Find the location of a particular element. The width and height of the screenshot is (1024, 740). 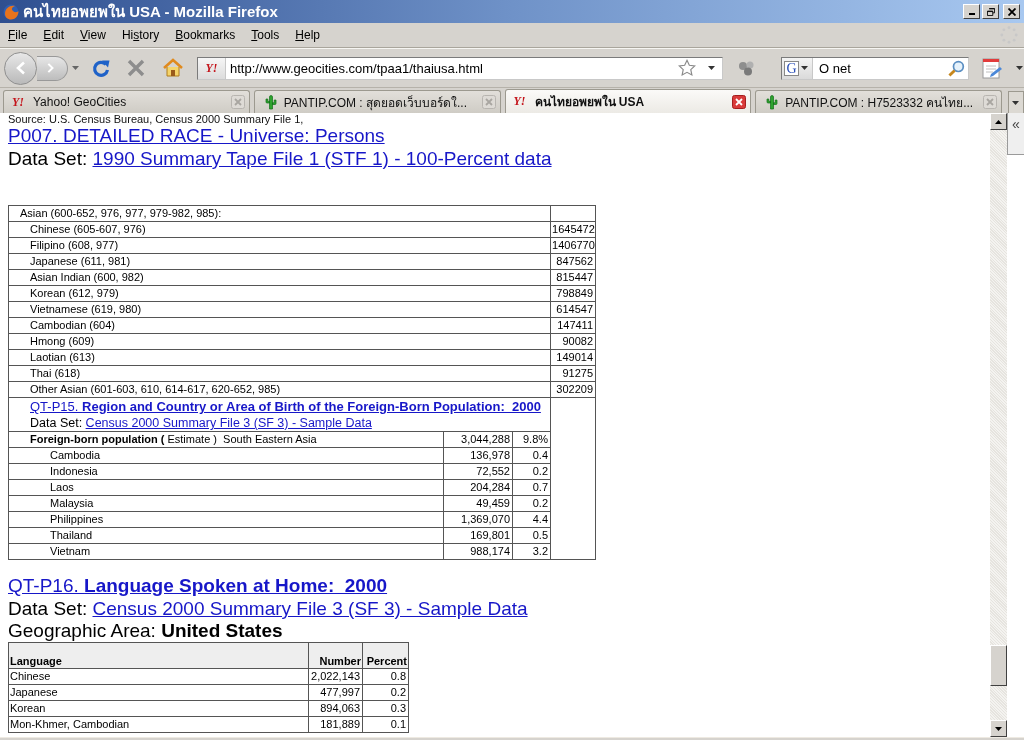

table-cell: 847562 is located at coordinates (573, 261).